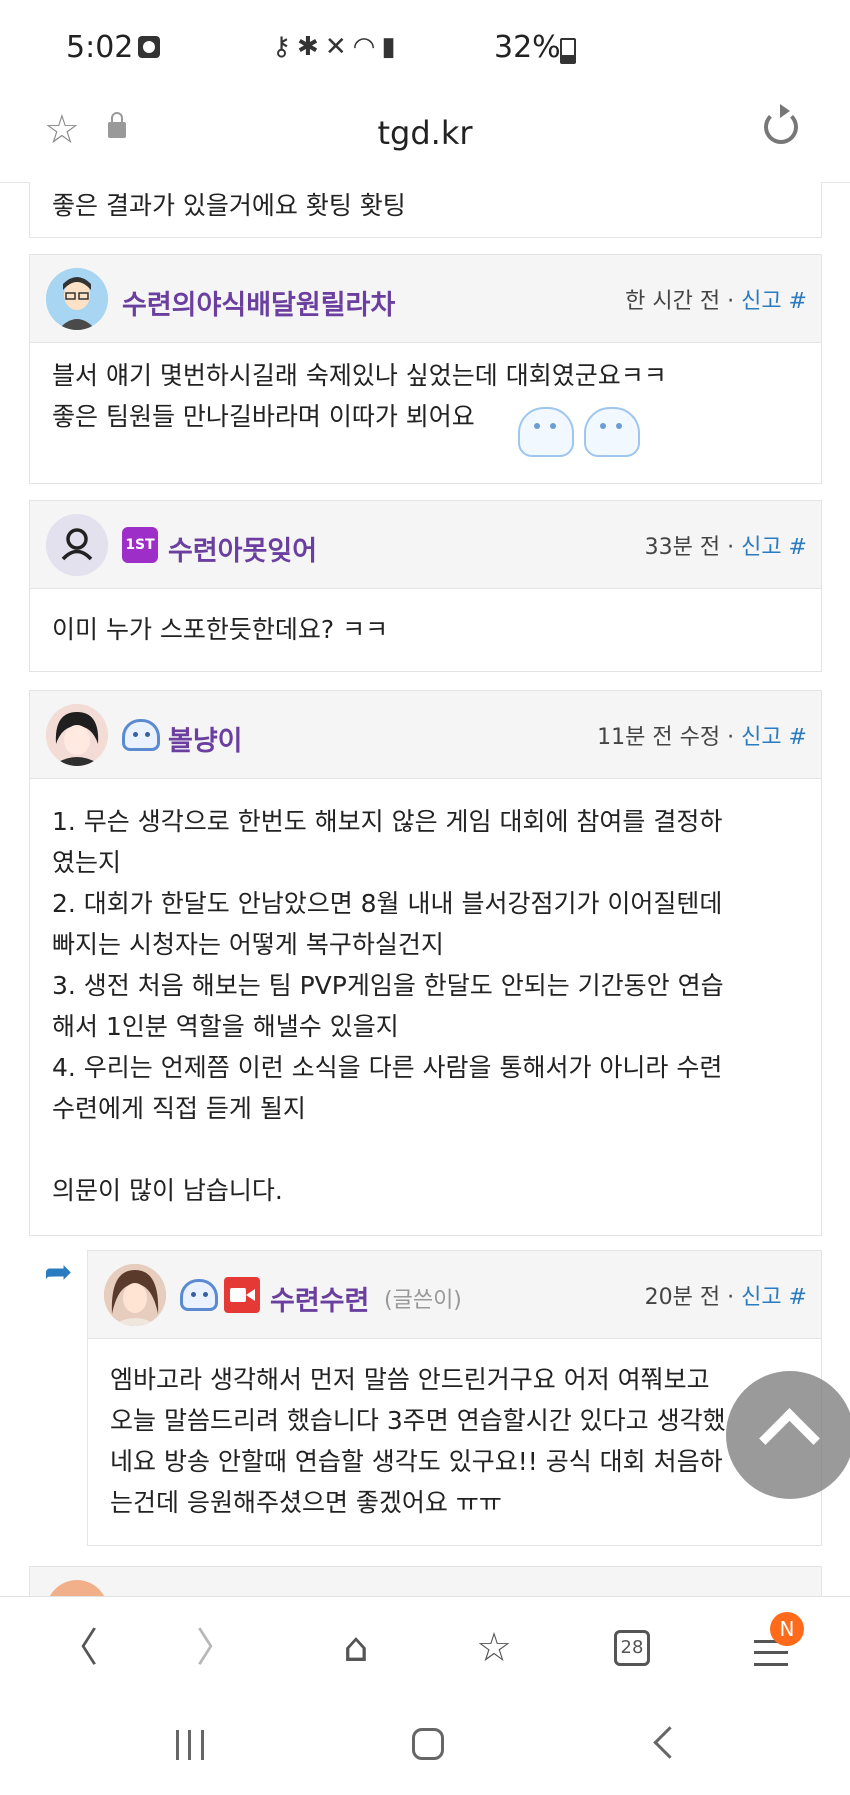 This screenshot has width=850, height=1795. Describe the element at coordinates (726, 545) in the screenshot. I see `comment-meta: 33분 전 · 신고 #` at that location.